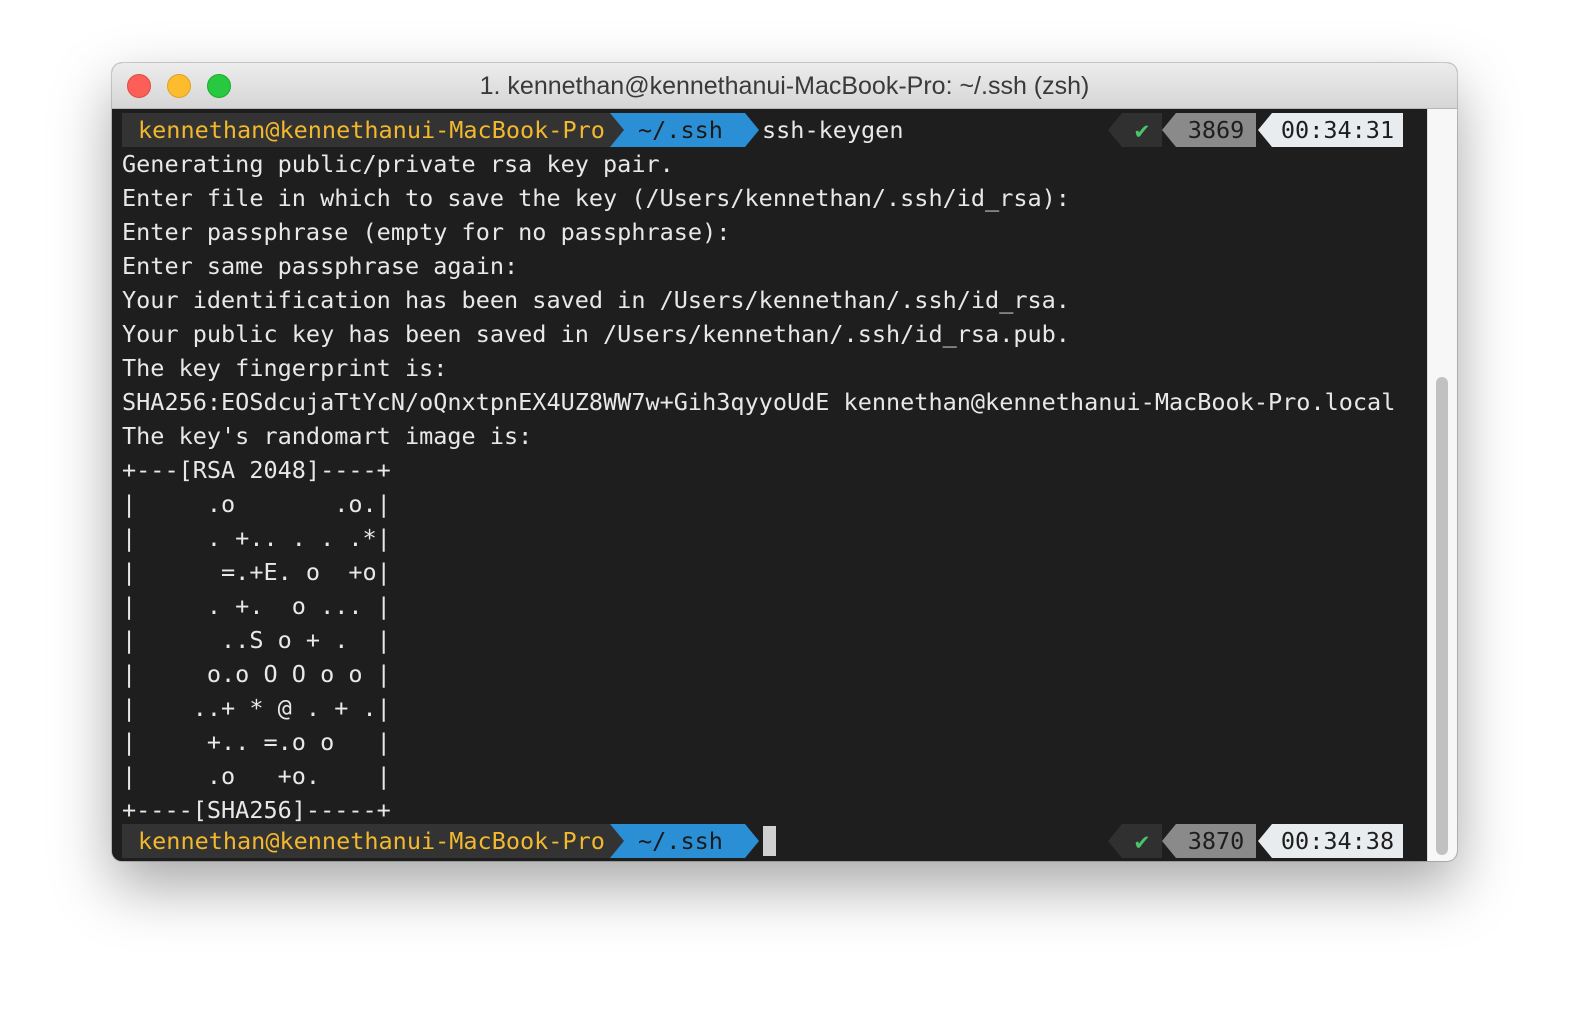 This screenshot has height=1026, width=1576. I want to click on prompt-time: 00:34:31, so click(1330, 130).